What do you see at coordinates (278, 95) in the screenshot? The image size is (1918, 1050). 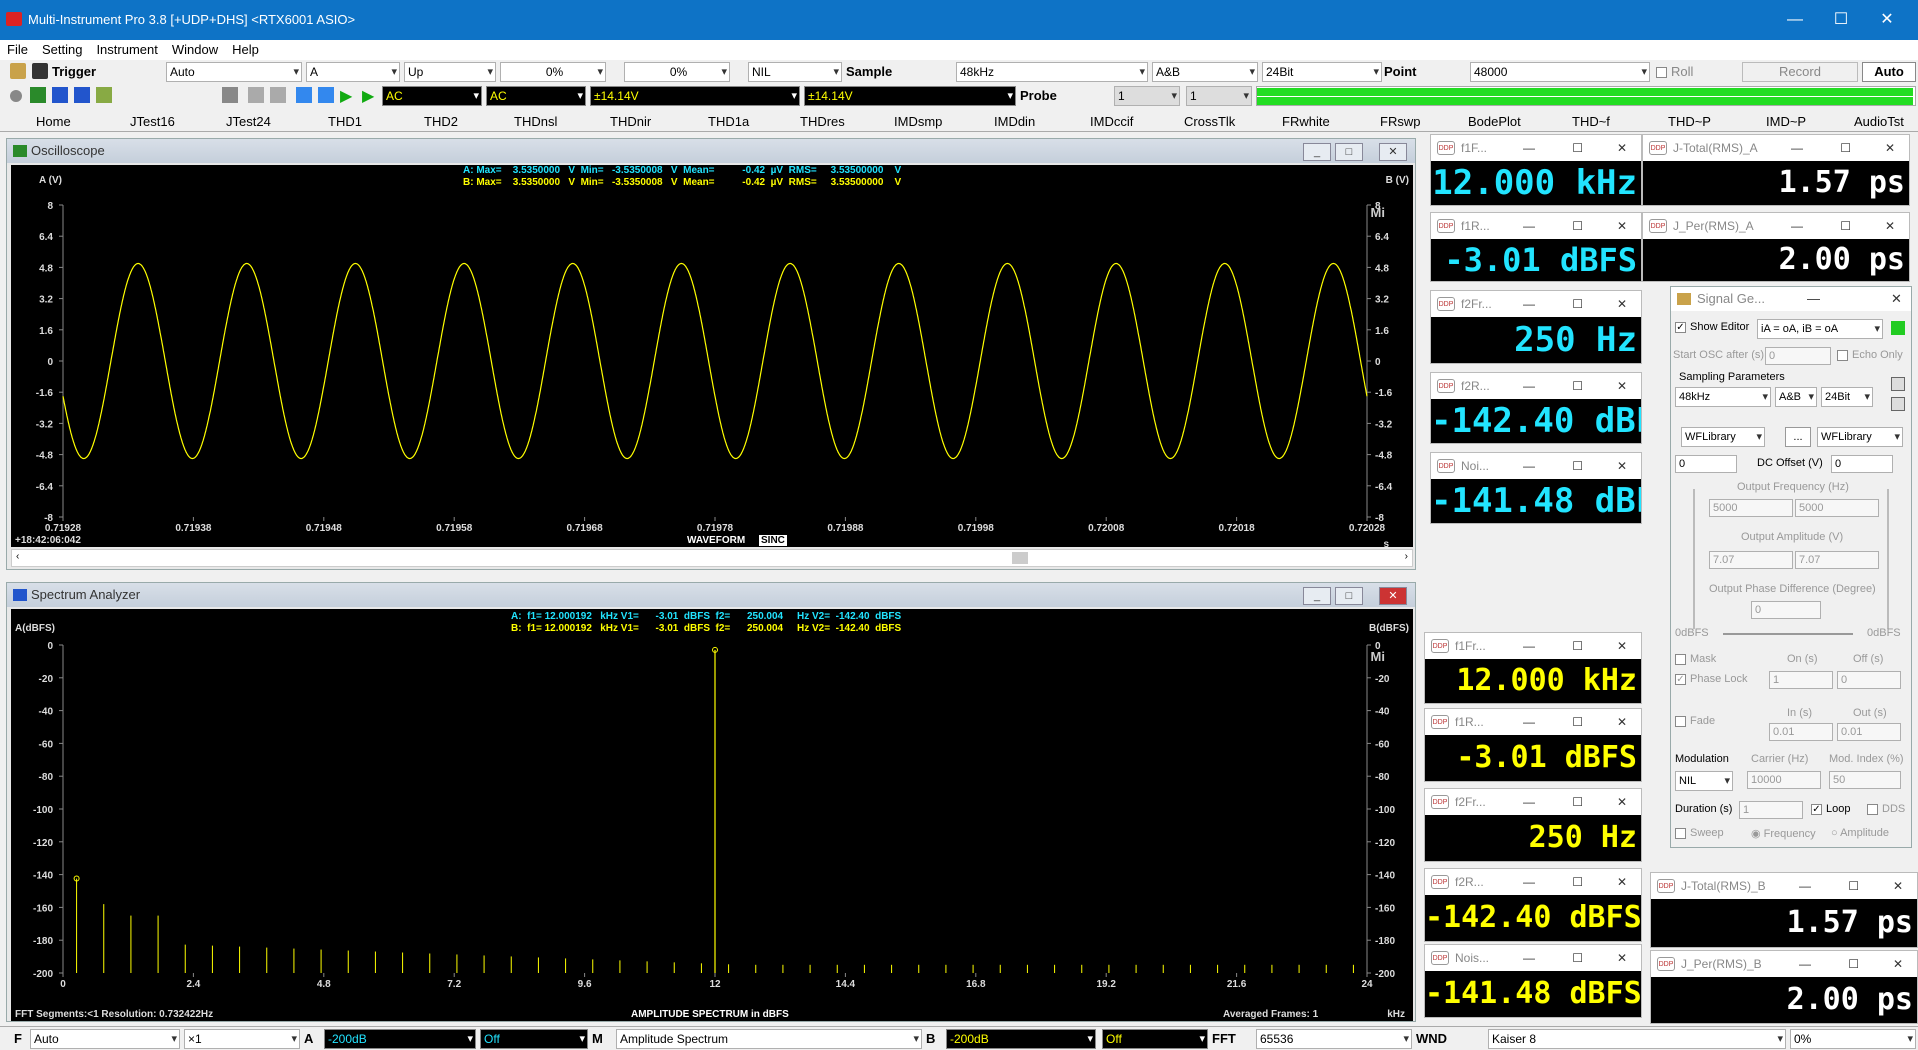 I see `cursor-b-icon` at bounding box center [278, 95].